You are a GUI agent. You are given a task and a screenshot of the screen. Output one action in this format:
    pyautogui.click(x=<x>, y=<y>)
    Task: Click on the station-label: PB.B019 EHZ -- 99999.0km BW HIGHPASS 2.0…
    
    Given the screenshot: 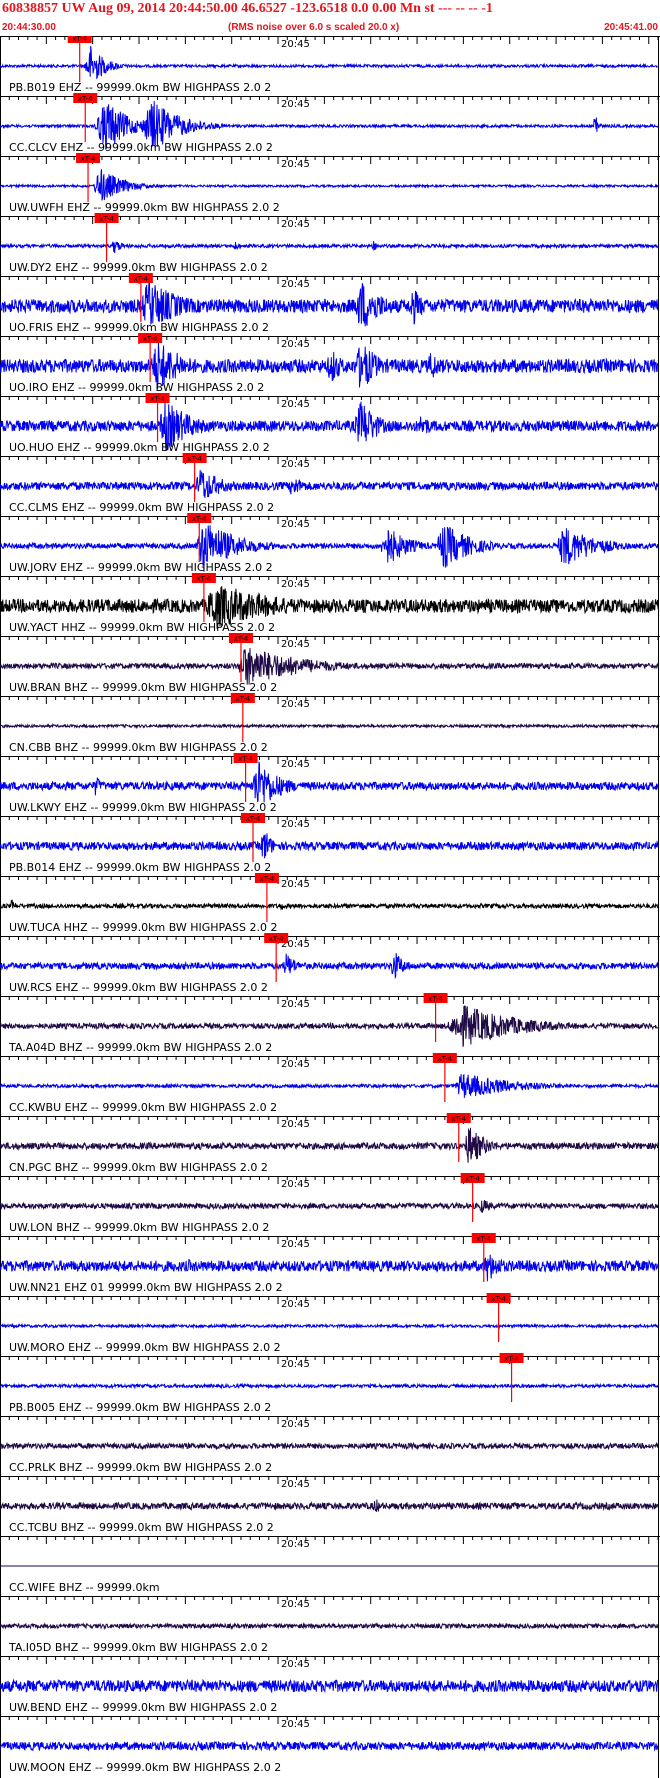 What is the action you would take?
    pyautogui.click(x=140, y=87)
    